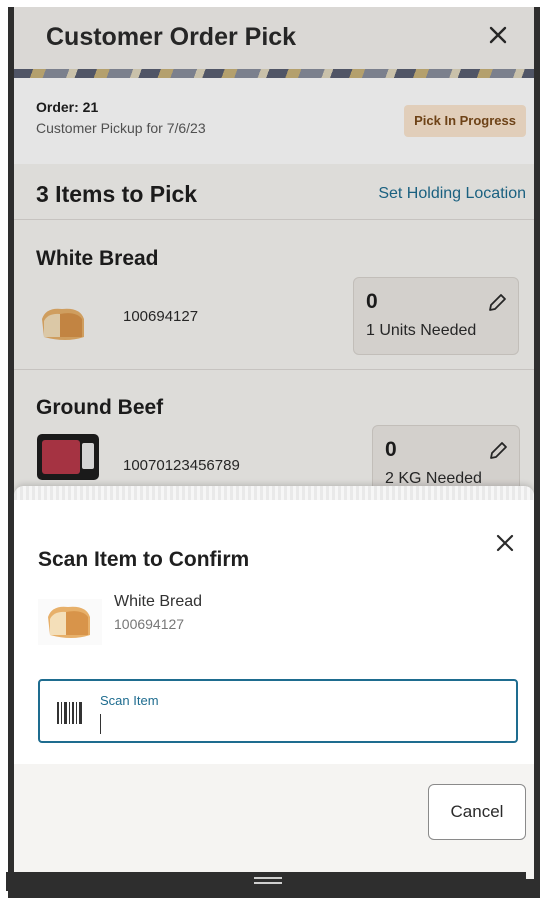  What do you see at coordinates (274, 493) in the screenshot?
I see `sheet-edge` at bounding box center [274, 493].